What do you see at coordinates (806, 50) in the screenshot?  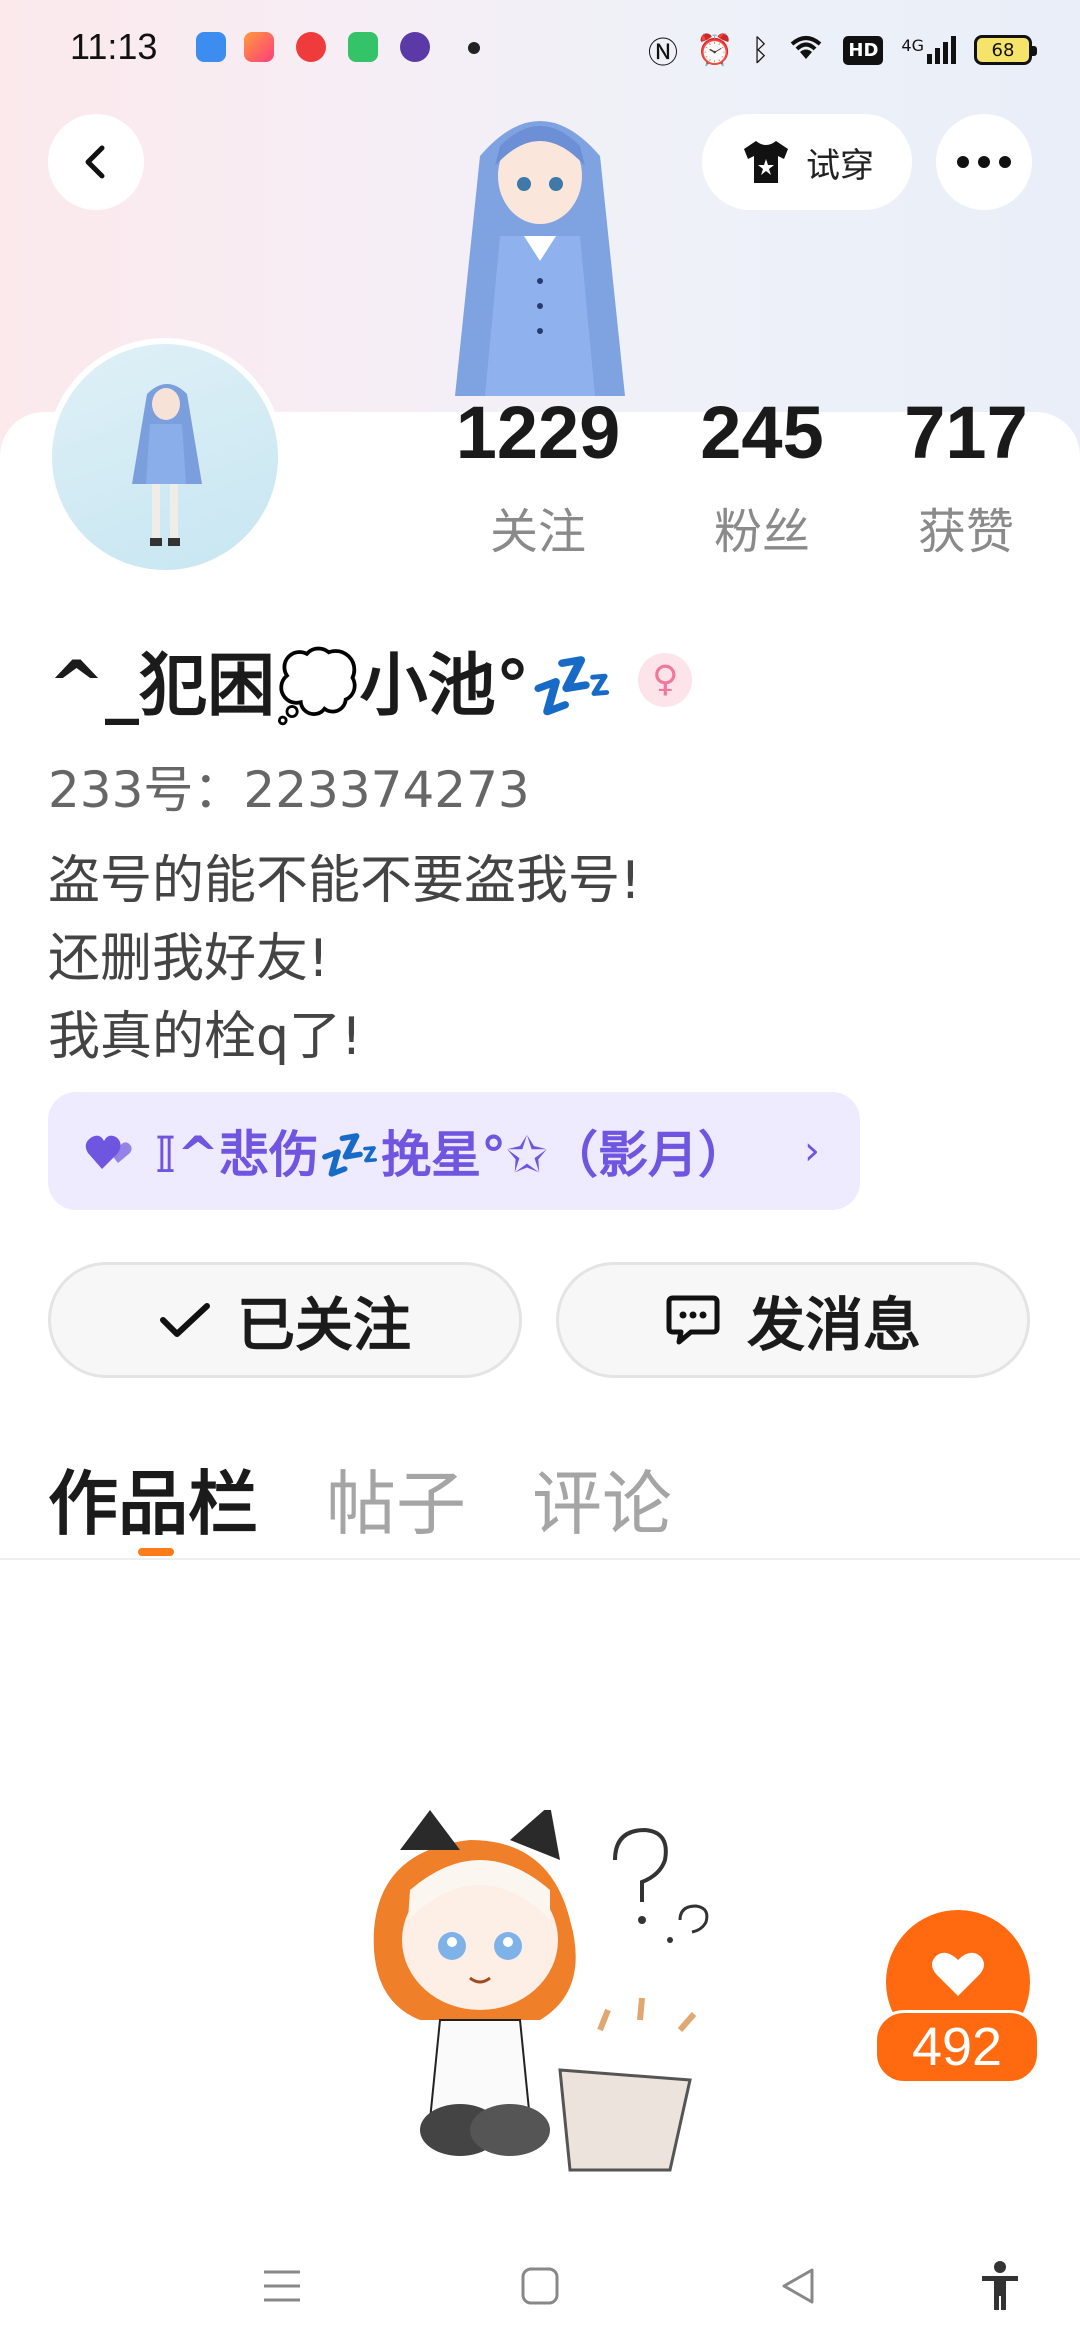 I see `wifi-icon` at bounding box center [806, 50].